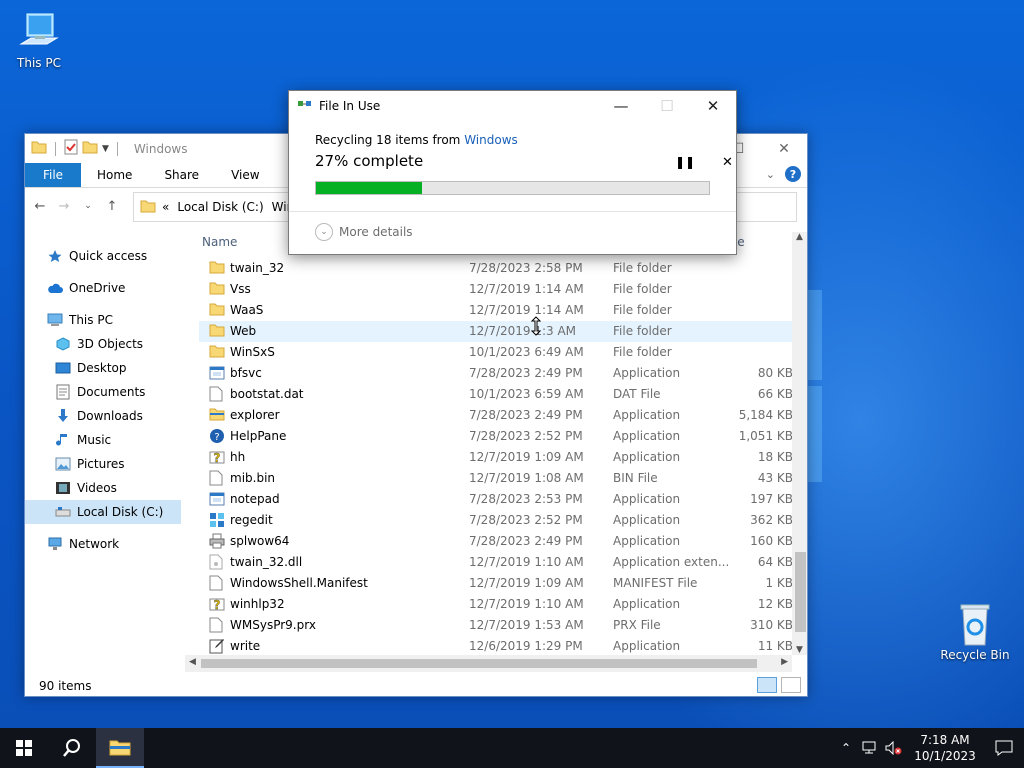 Image resolution: width=1024 pixels, height=768 pixels. Describe the element at coordinates (637, 625) in the screenshot. I see `file-type: PRX File` at that location.